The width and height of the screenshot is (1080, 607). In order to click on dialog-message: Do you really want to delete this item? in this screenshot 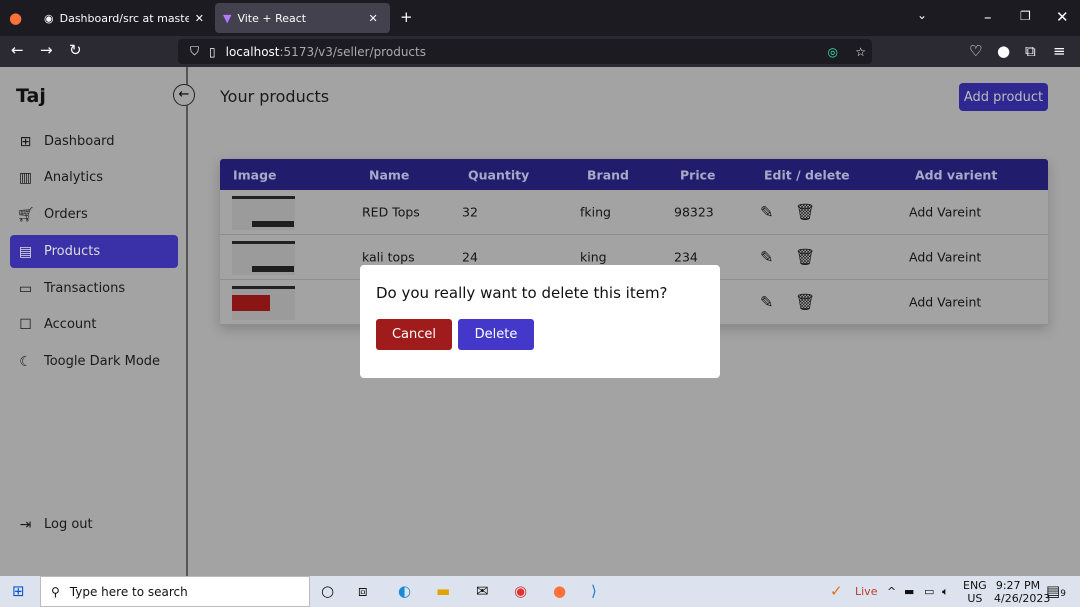, I will do `click(522, 293)`.